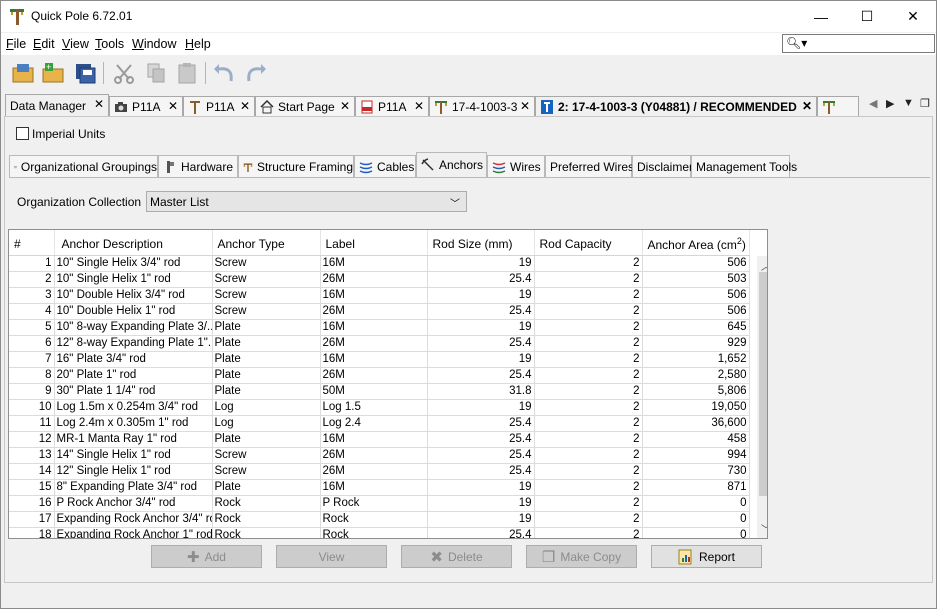 The height and width of the screenshot is (609, 937). Describe the element at coordinates (85, 73) in the screenshot. I see `save-all-icon` at that location.